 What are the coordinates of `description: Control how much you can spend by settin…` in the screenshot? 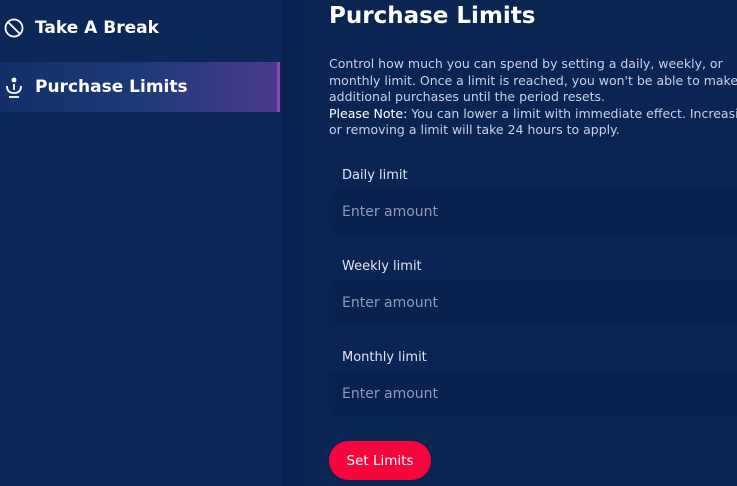 It's located at (533, 97).